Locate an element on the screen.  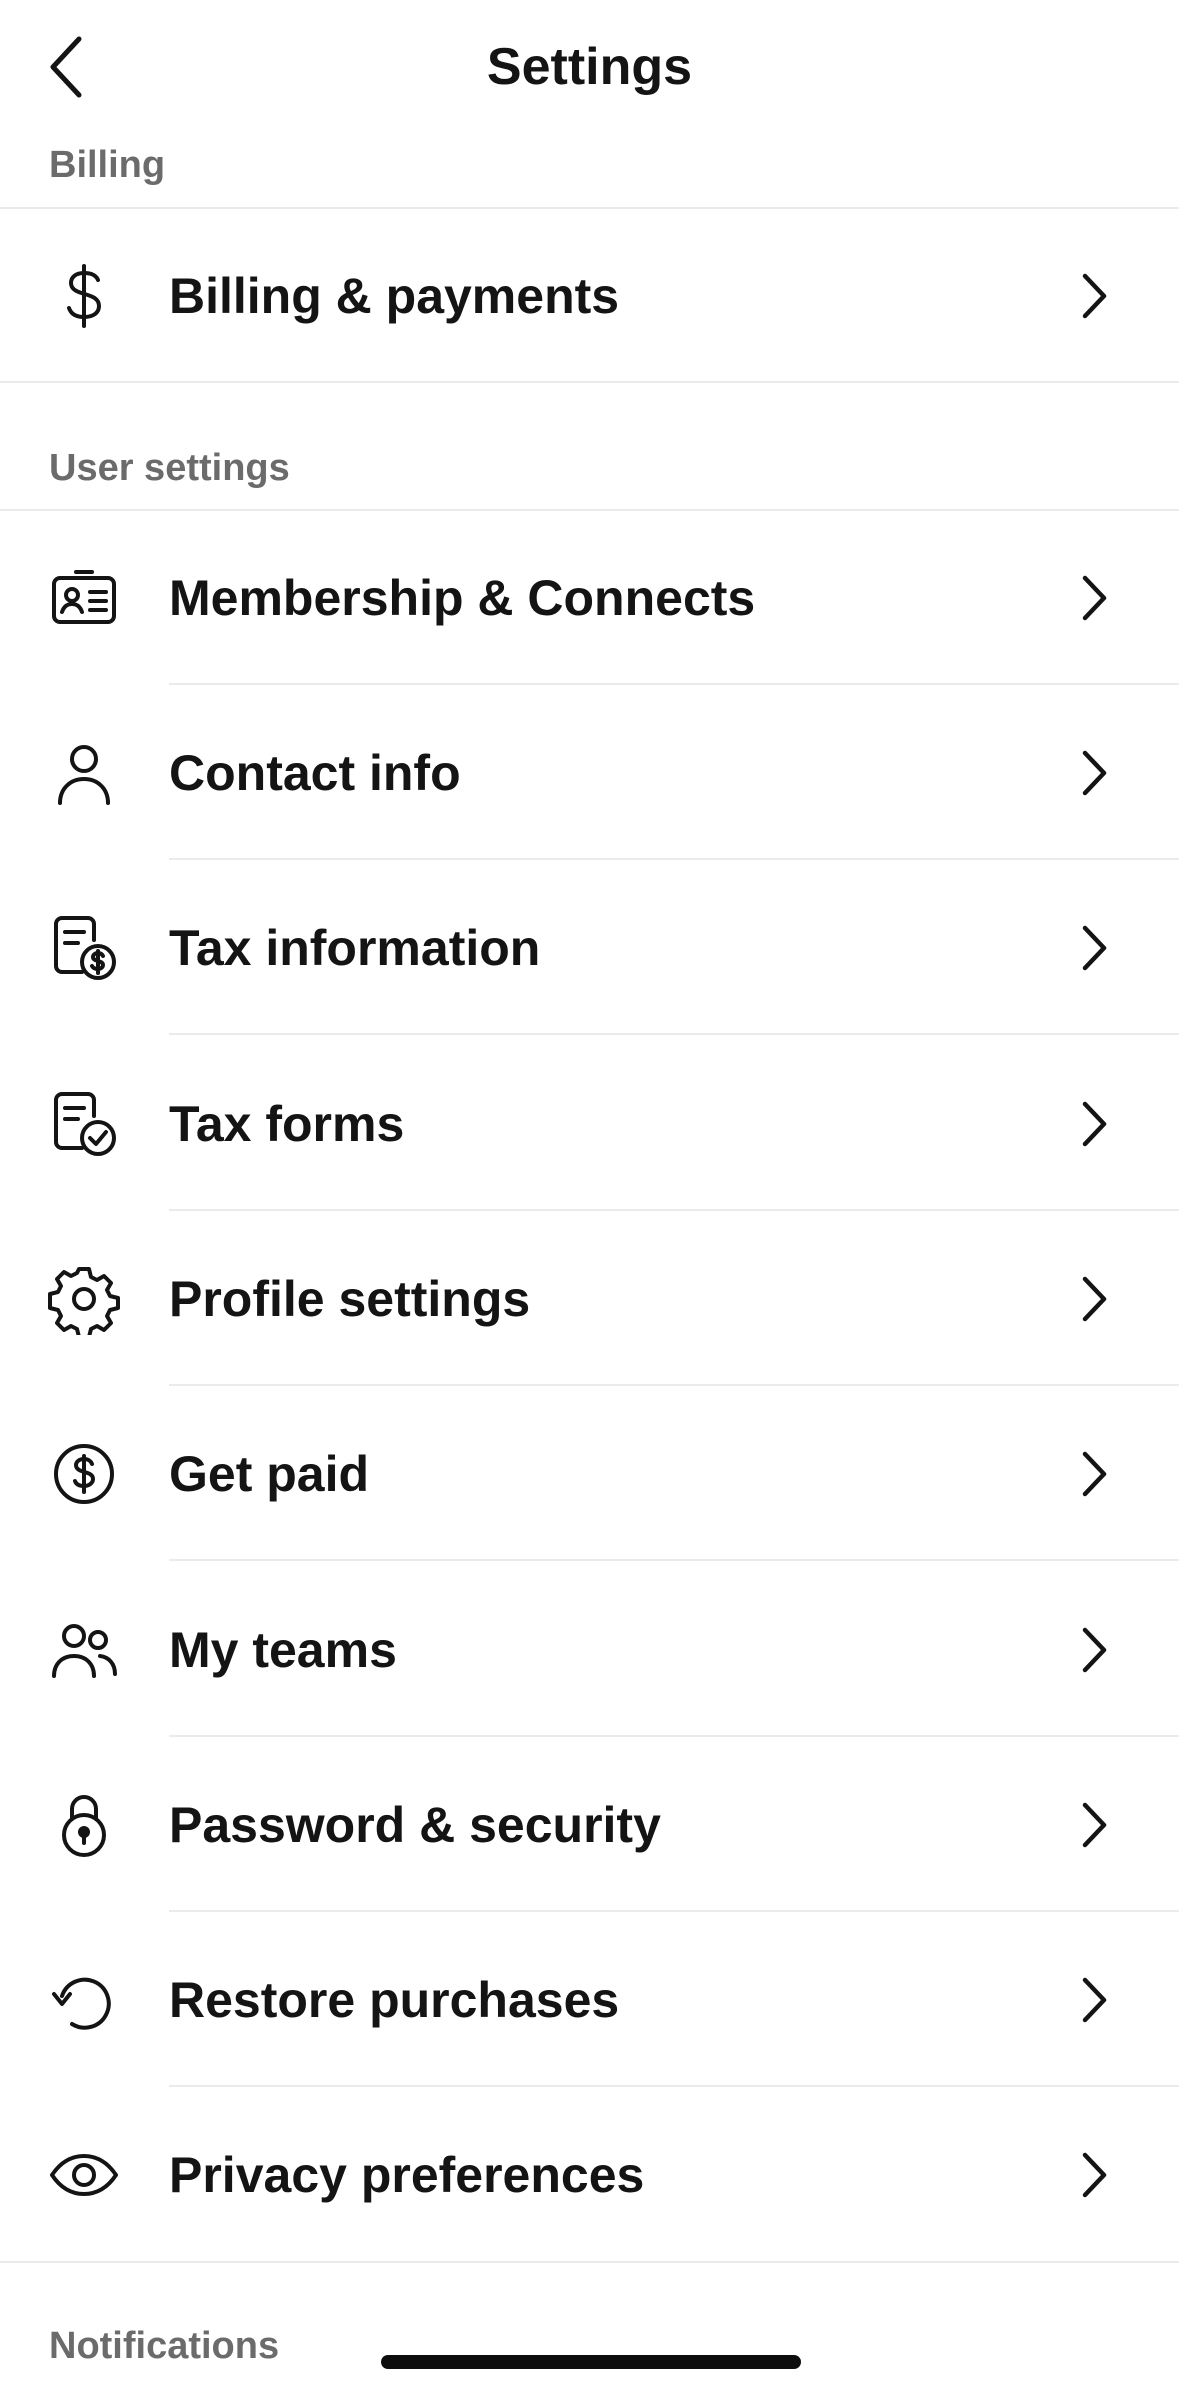
row-label: Tax forms is located at coordinates (287, 1124).